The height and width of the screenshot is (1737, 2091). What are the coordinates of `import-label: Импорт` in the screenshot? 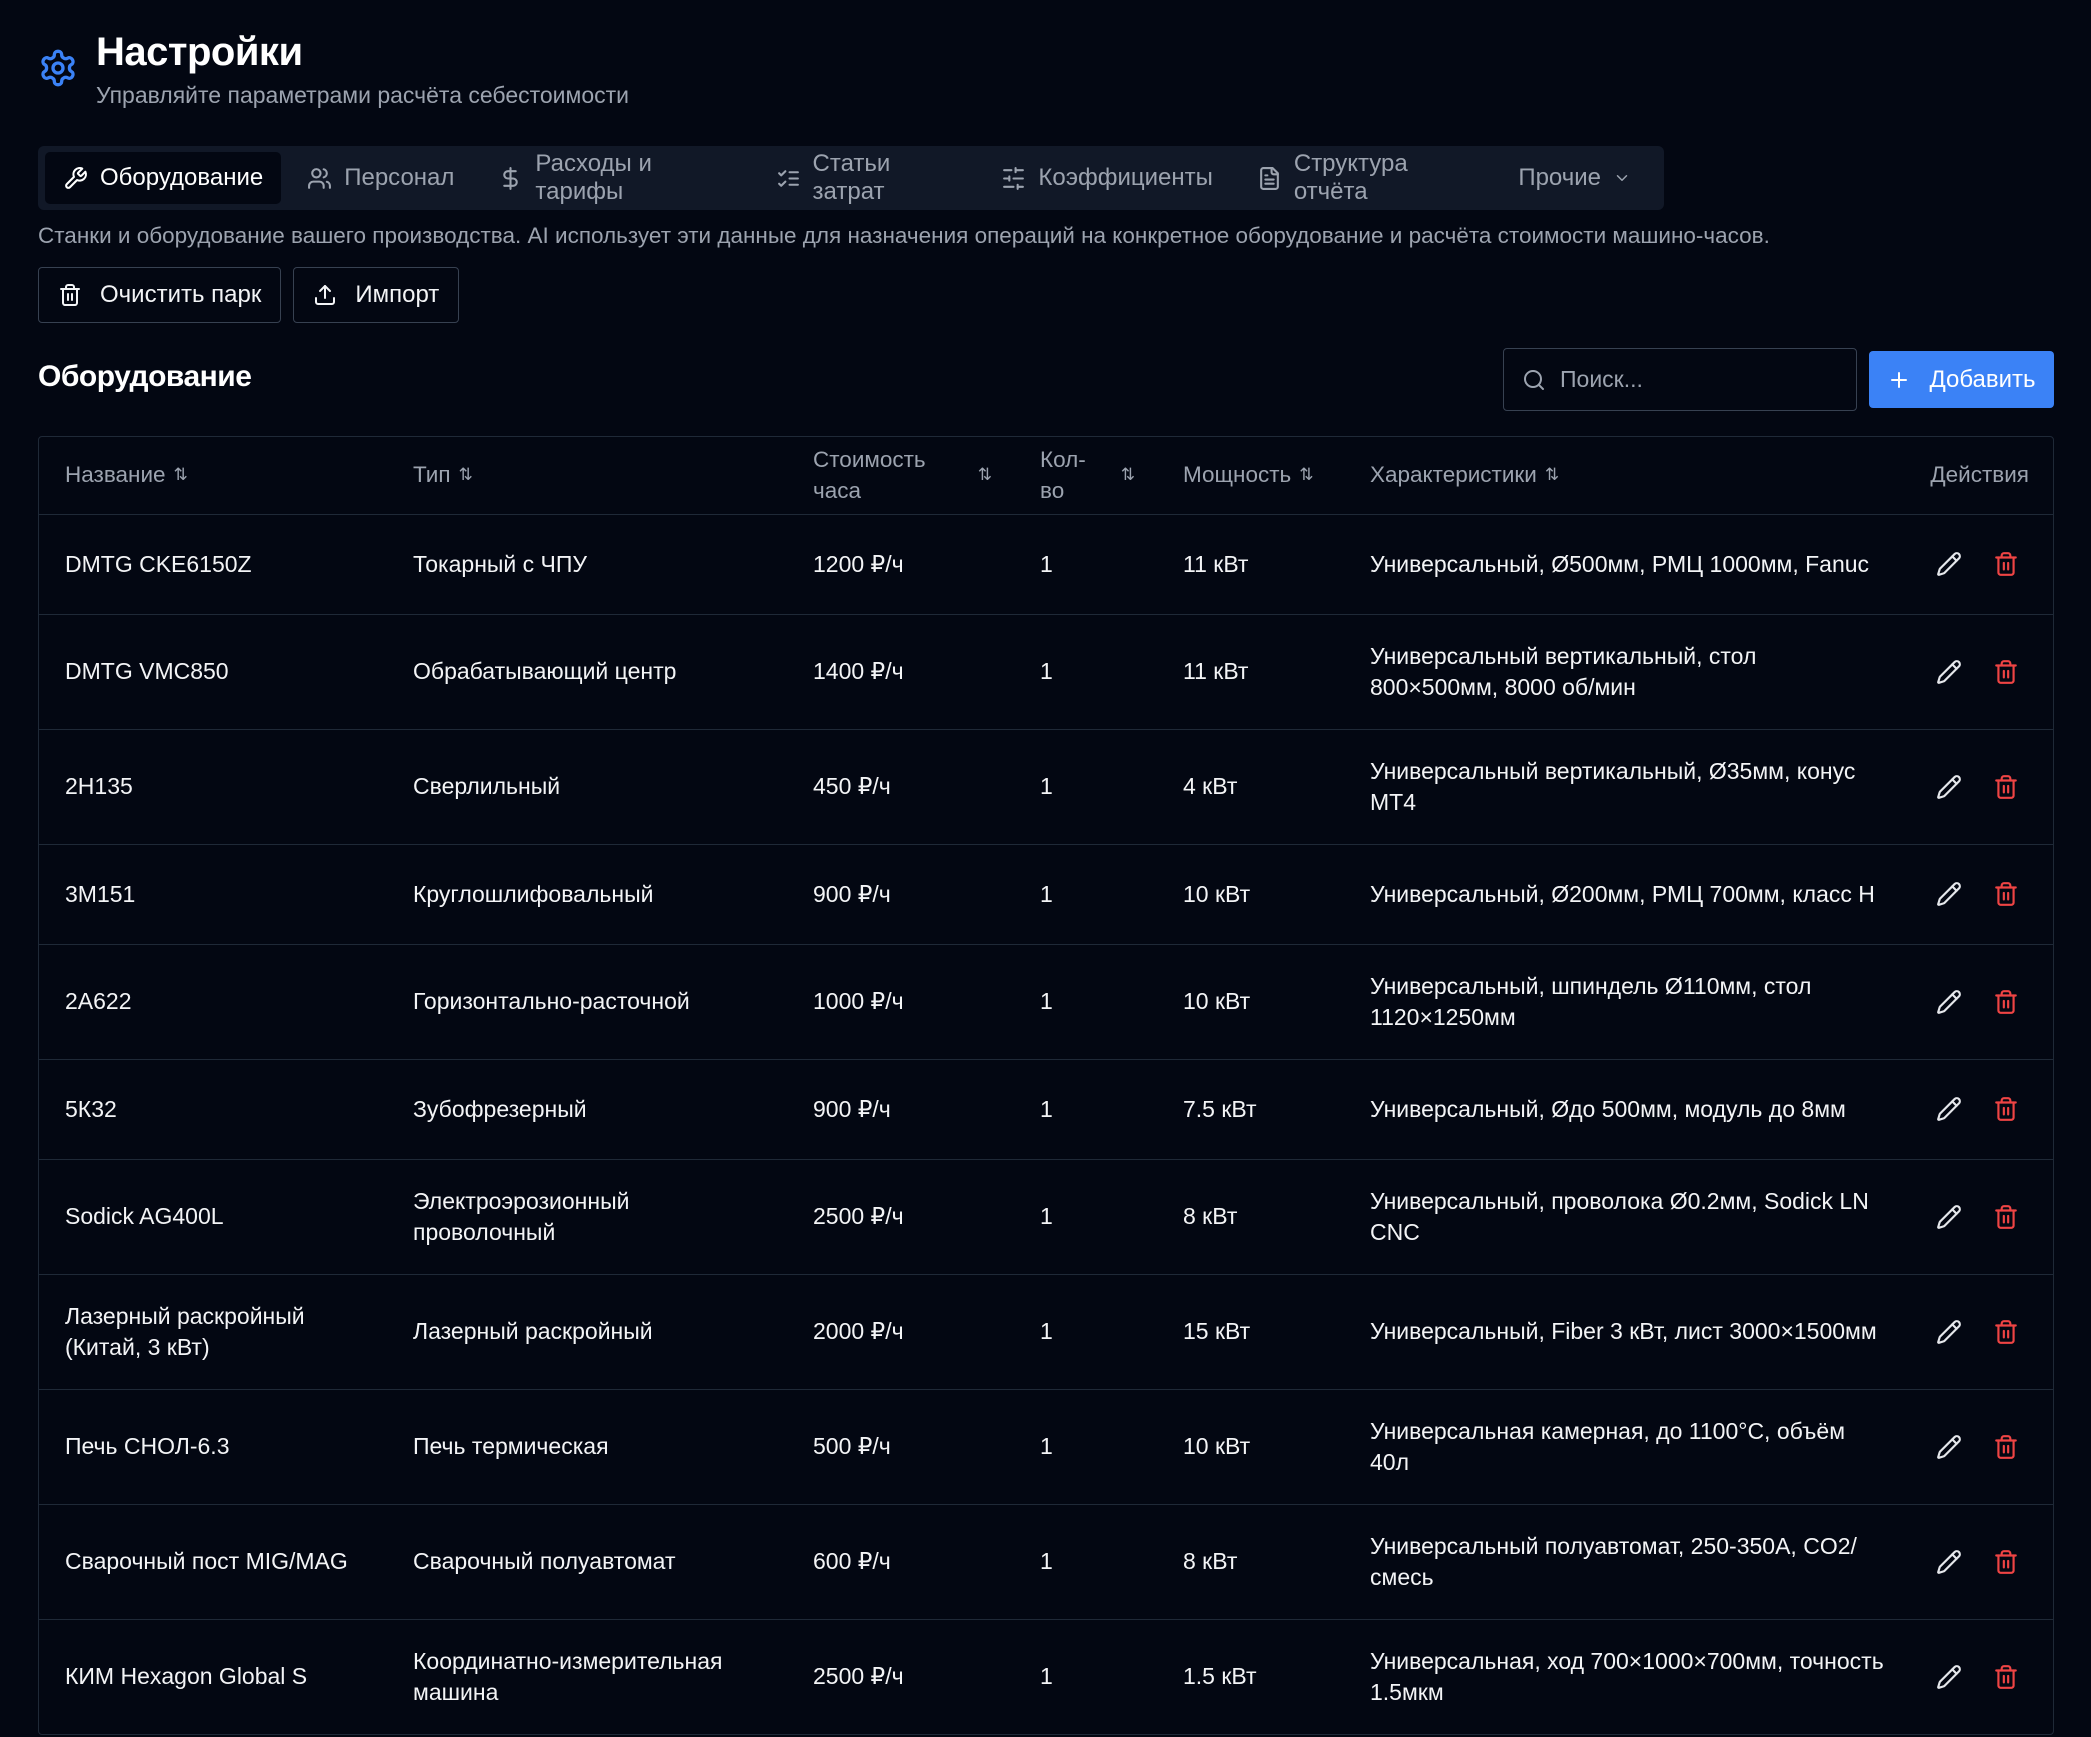 It's located at (397, 294).